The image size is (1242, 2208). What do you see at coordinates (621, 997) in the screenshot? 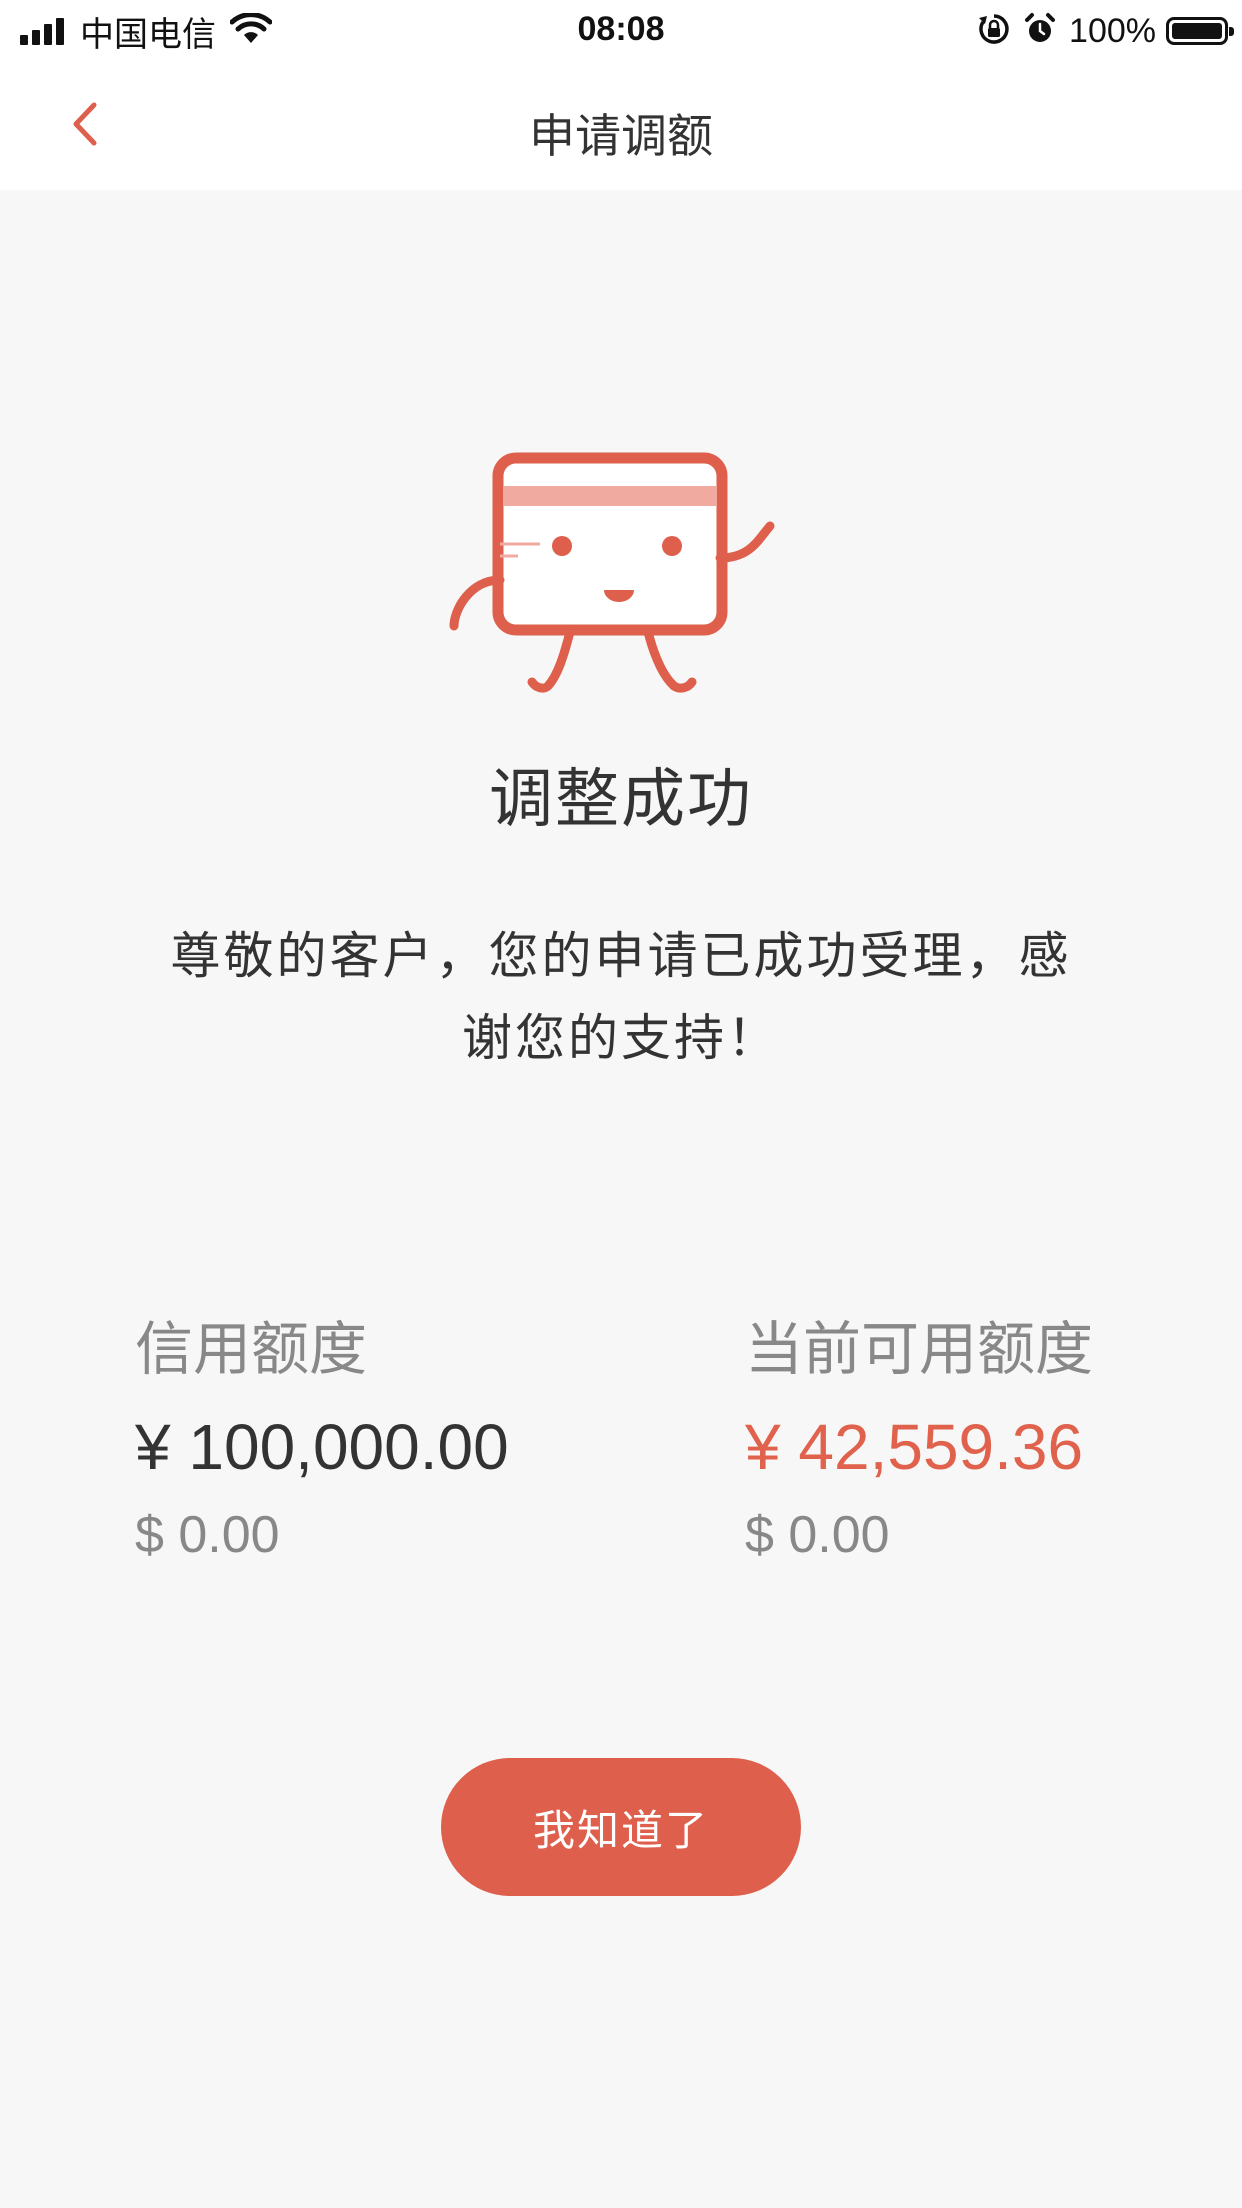
I see `result-message: 尊敬的客户，您的申请已成功受理，感谢您的支持！` at bounding box center [621, 997].